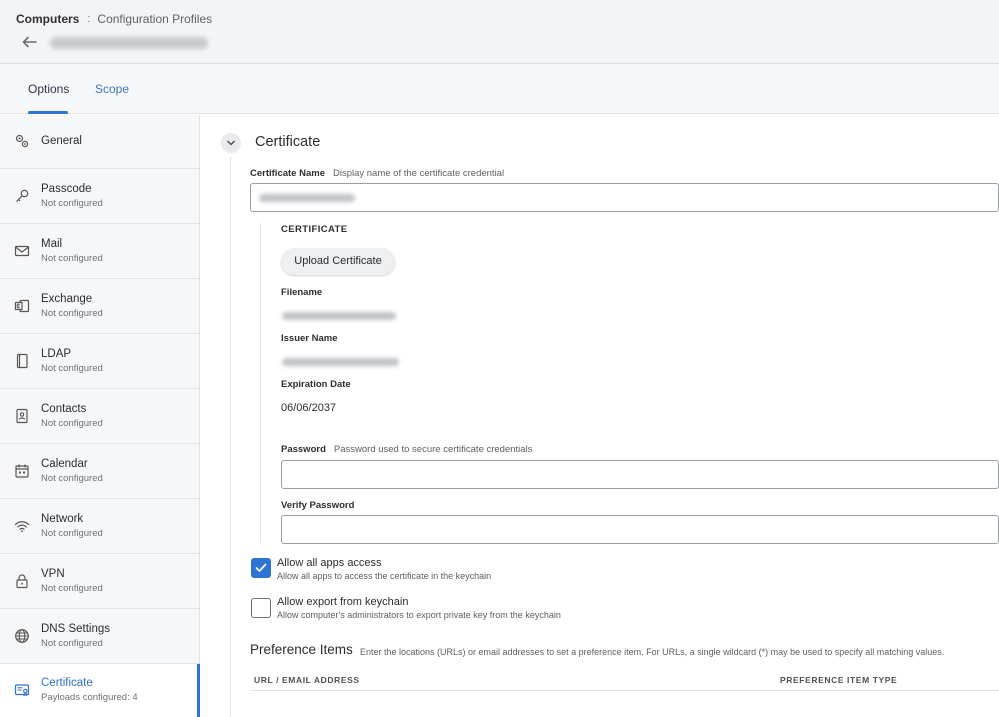 Image resolution: width=999 pixels, height=717 pixels. Describe the element at coordinates (99, 581) in the screenshot. I see `sidebar-item-vpn: VPN Not configured` at that location.